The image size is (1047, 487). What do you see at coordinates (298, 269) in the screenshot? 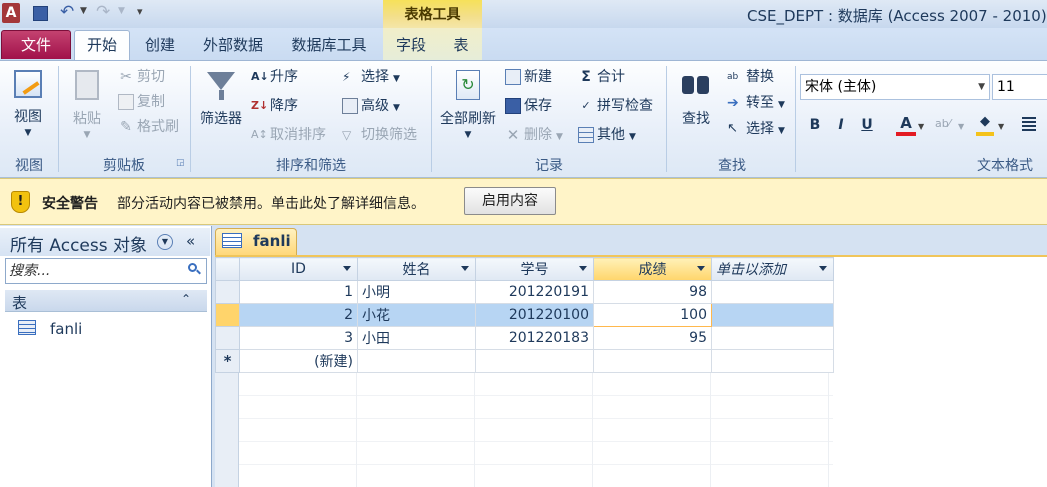
I see `column-header-id: ID` at bounding box center [298, 269].